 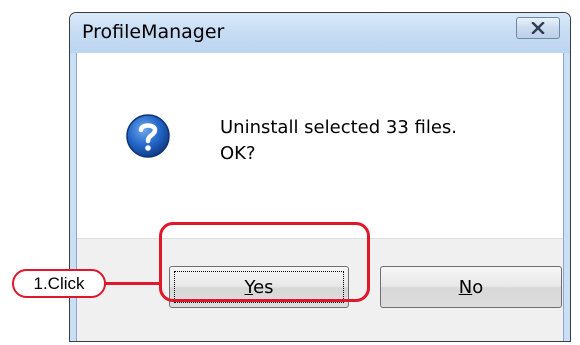 I want to click on callout-connector, so click(x=132, y=283).